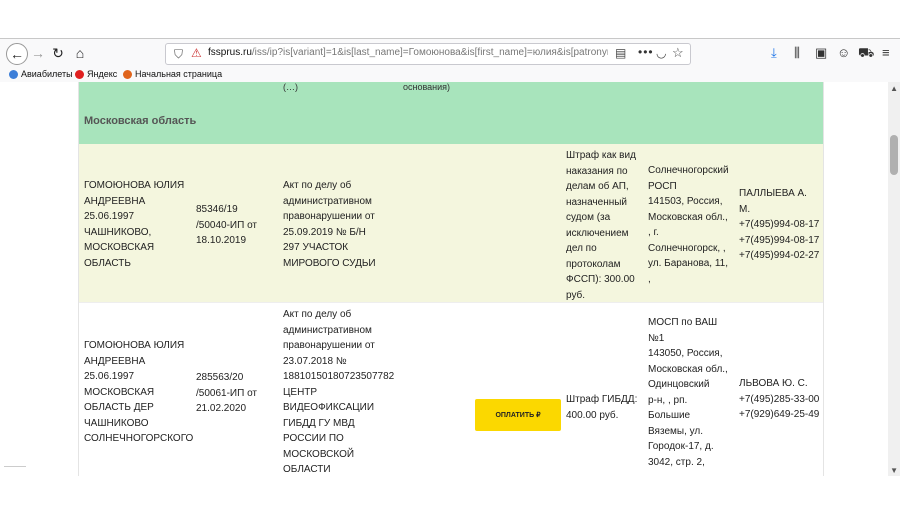 This screenshot has height=506, width=900. Describe the element at coordinates (886, 52) in the screenshot. I see `menu-icon: ≡` at that location.